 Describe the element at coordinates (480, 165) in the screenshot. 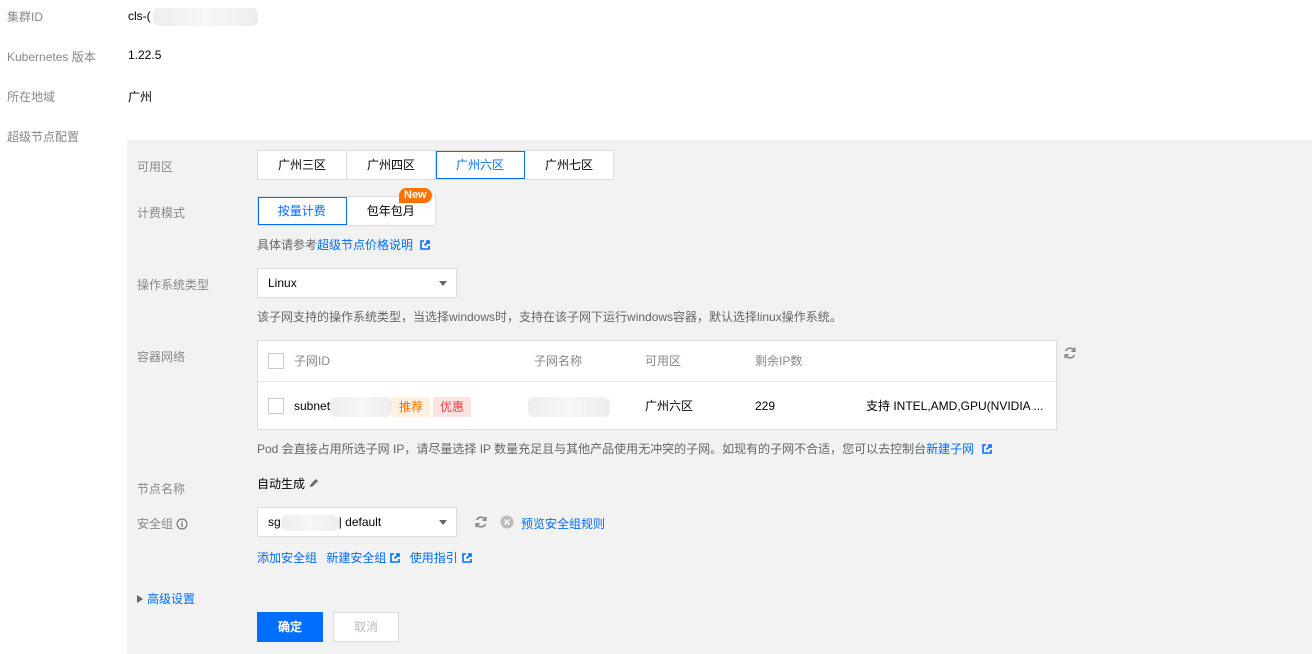

I see `zone-option-gz6: 广州六区` at that location.